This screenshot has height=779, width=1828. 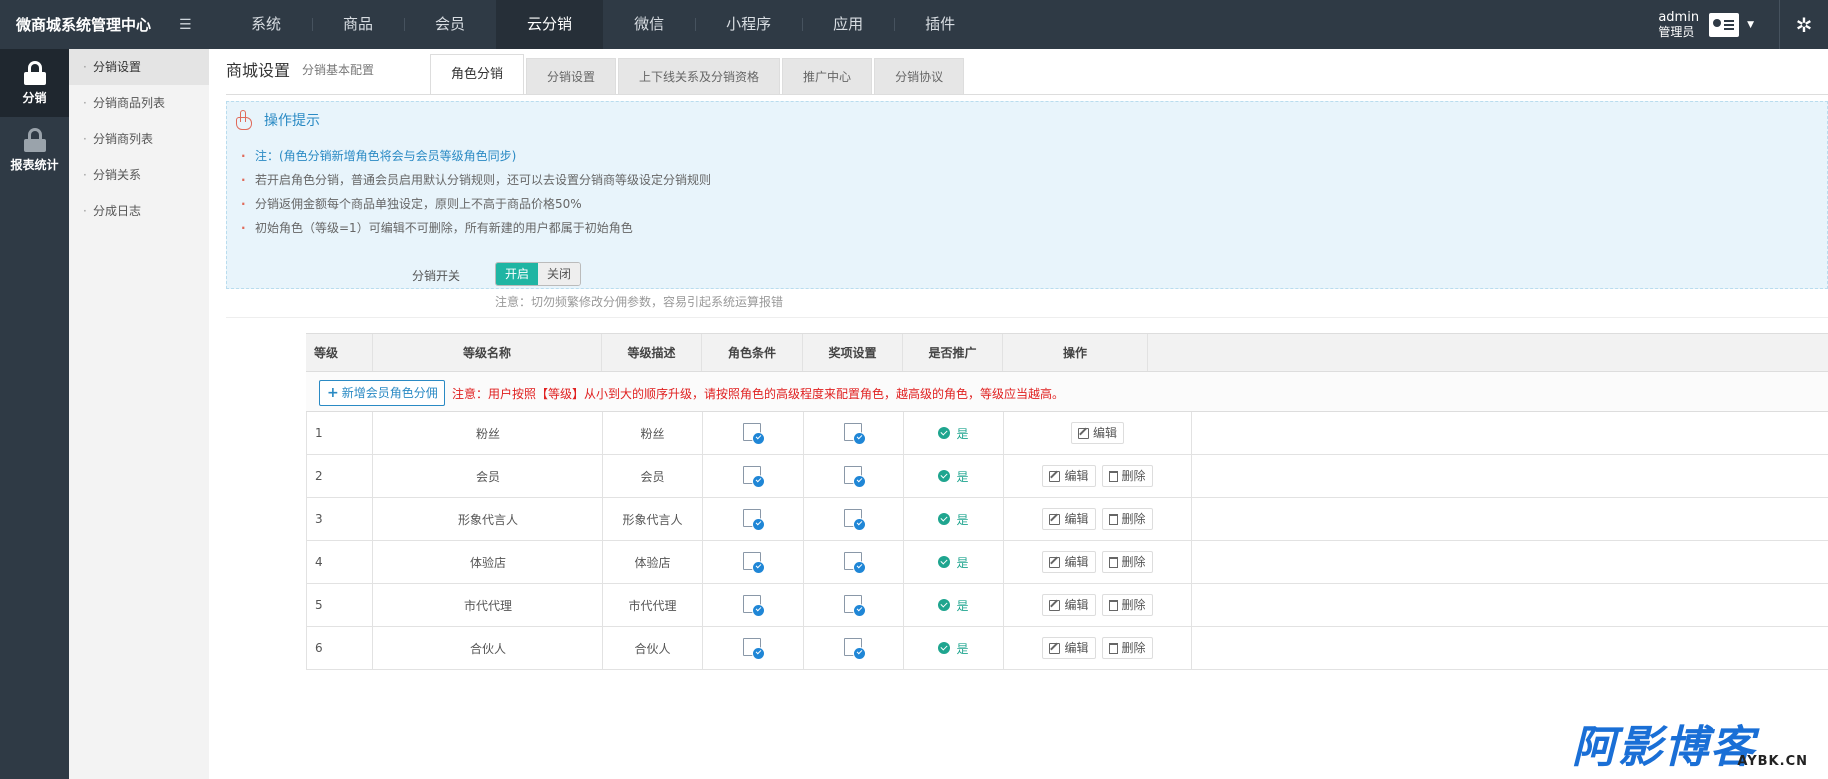 What do you see at coordinates (139, 175) in the screenshot?
I see `submenu-relations: 分销关系` at bounding box center [139, 175].